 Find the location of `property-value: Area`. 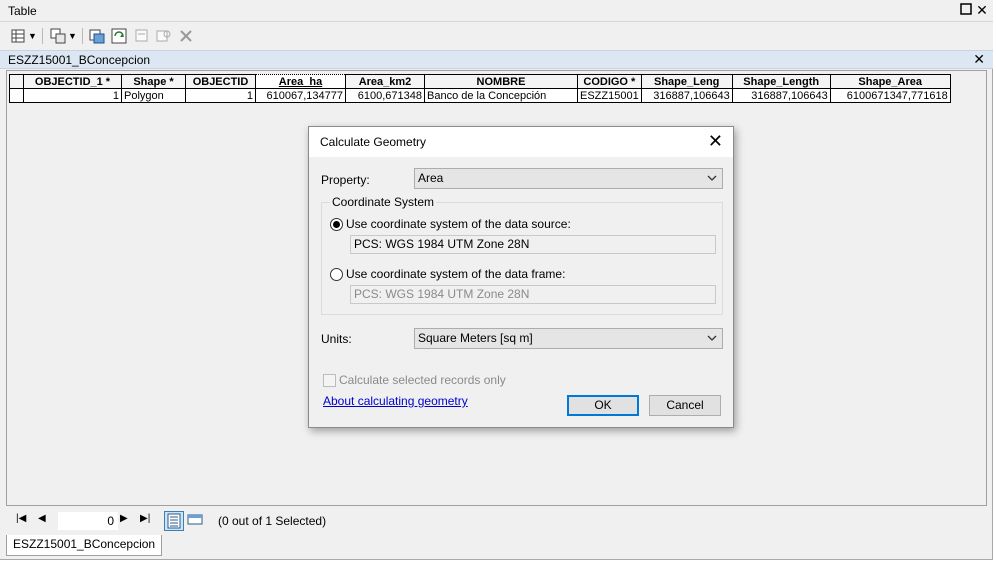

property-value: Area is located at coordinates (431, 178).